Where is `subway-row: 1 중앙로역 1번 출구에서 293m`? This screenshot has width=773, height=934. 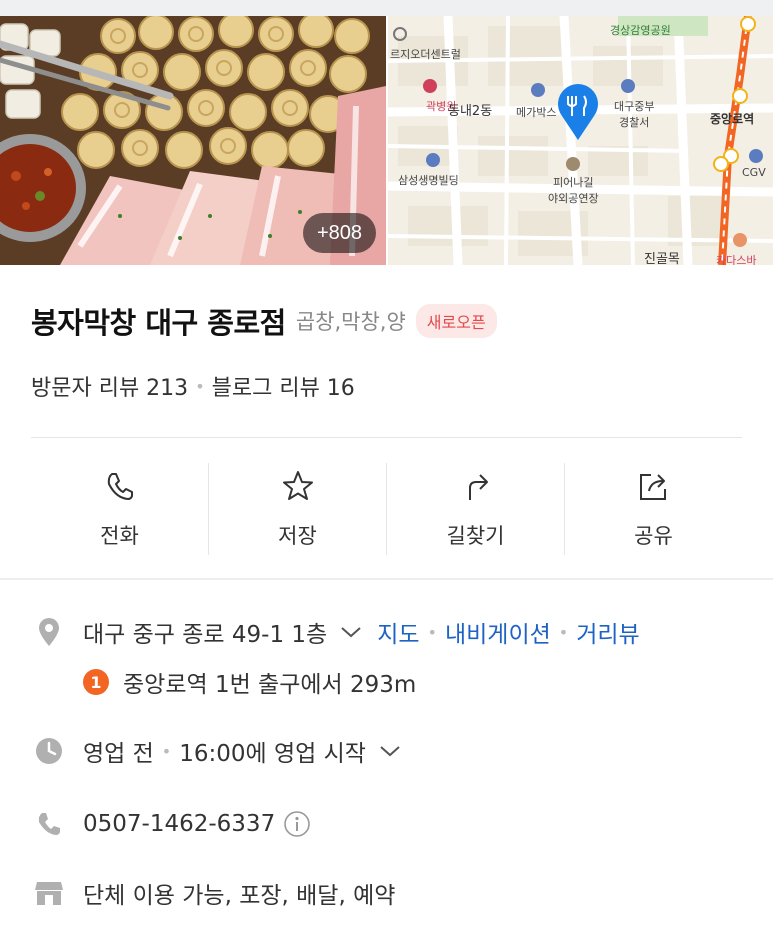 subway-row: 1 중앙로역 1번 출구에서 293m is located at coordinates (223, 682).